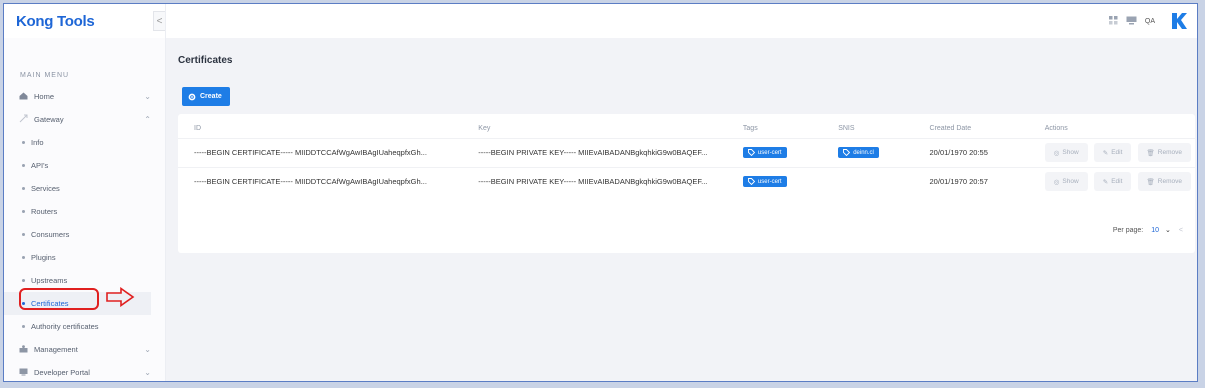 The image size is (1205, 388). I want to click on column-header-tags: Tags, so click(750, 129).